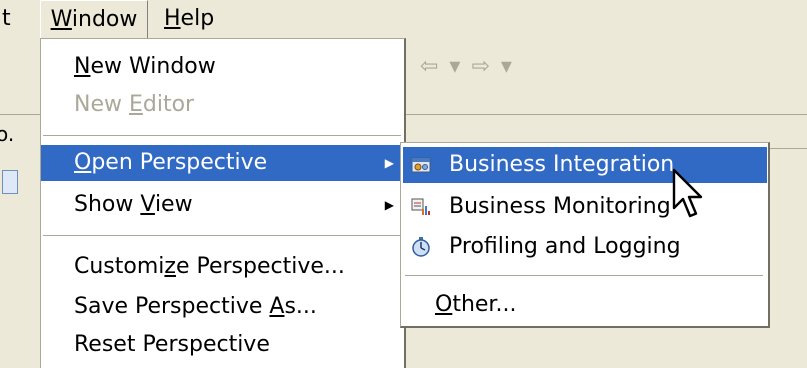 This screenshot has width=807, height=368. Describe the element at coordinates (10, 182) in the screenshot. I see `panel-view-icon` at that location.